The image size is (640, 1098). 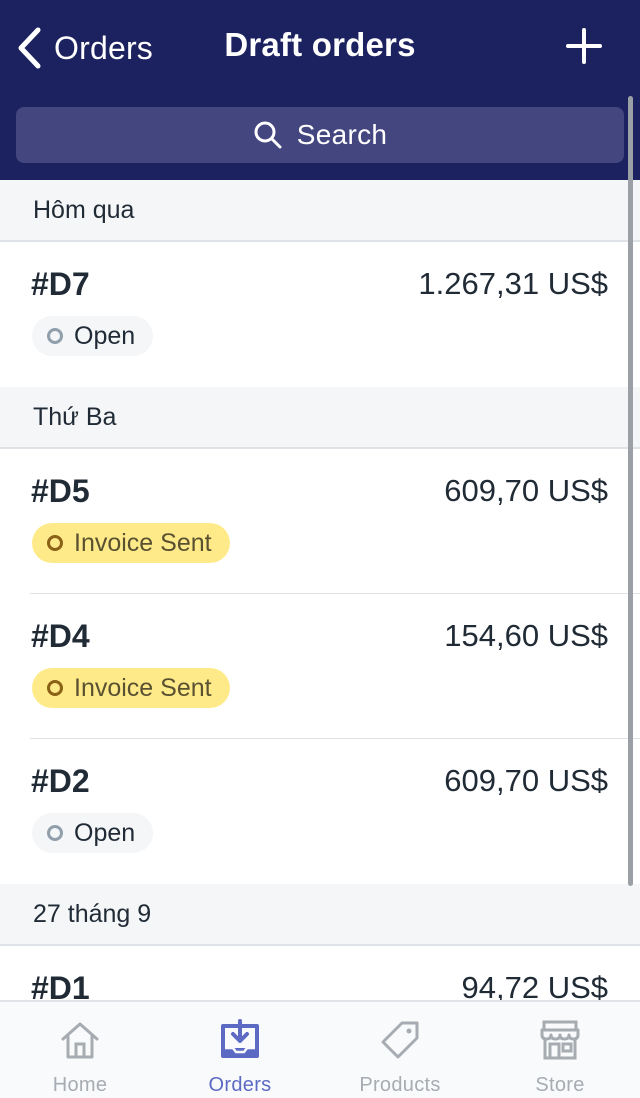 I want to click on order-row: #D4 154,60 US$ Invoice Sent, so click(x=320, y=666).